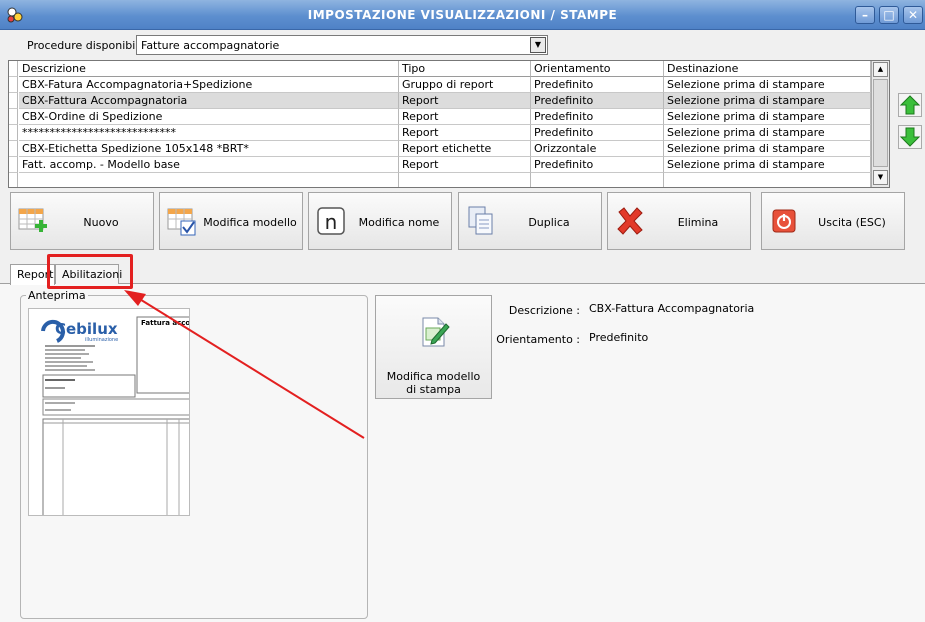 The image size is (925, 622). I want to click on column-header-orientamento: Orientamento, so click(597, 69).